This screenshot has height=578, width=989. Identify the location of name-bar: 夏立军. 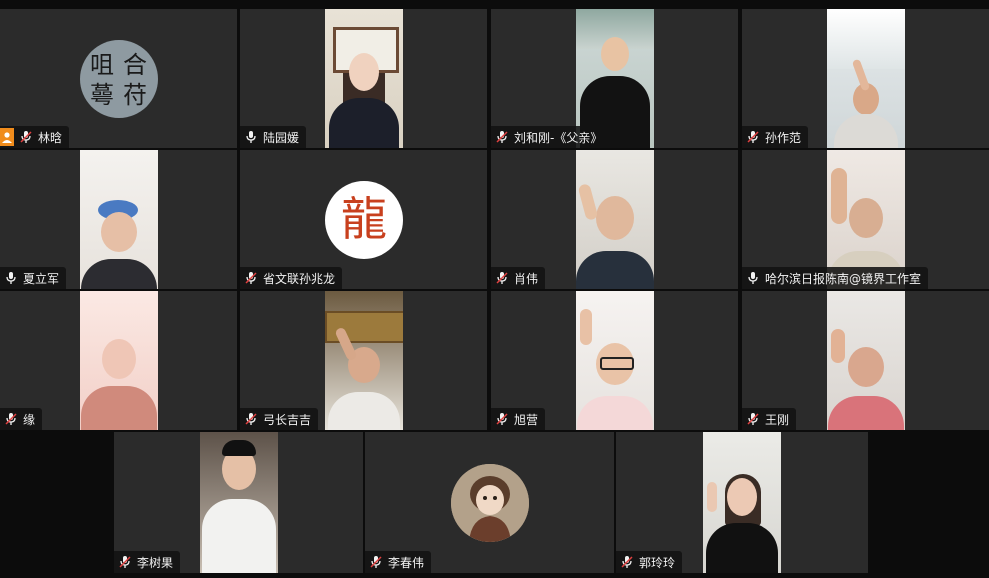
(33, 278).